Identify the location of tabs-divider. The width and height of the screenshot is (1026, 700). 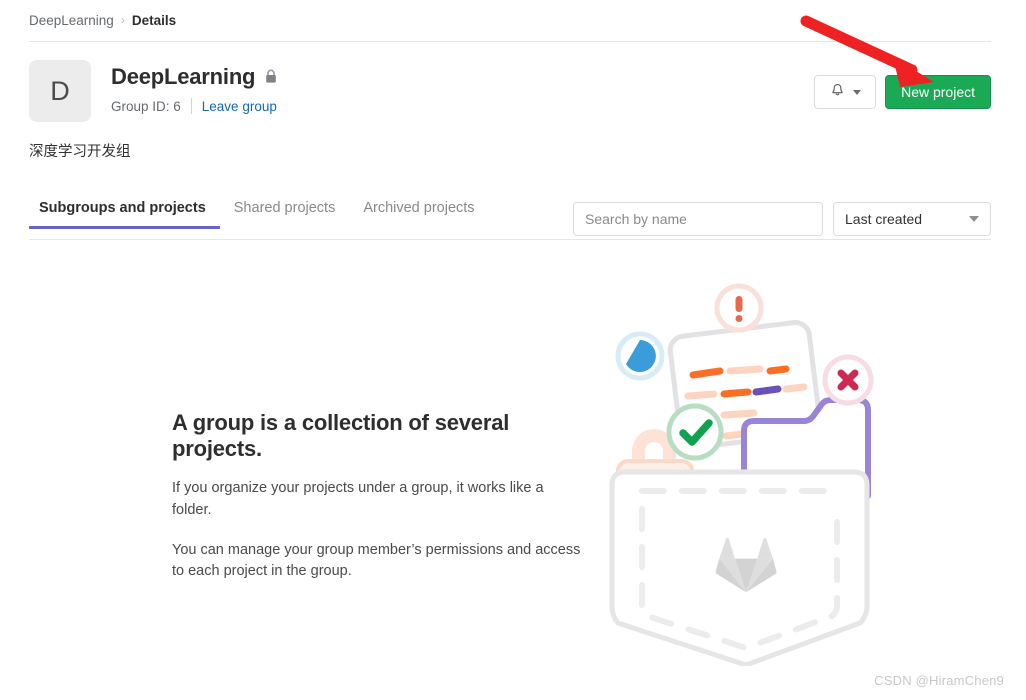
(510, 239).